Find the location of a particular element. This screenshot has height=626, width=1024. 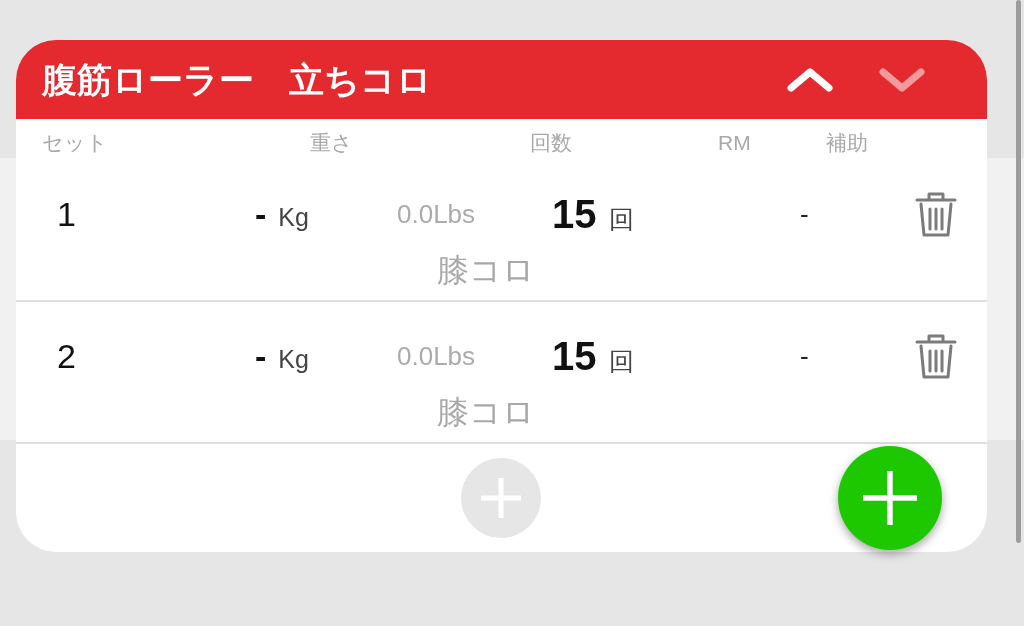

chevron-down-icon is located at coordinates (902, 79).